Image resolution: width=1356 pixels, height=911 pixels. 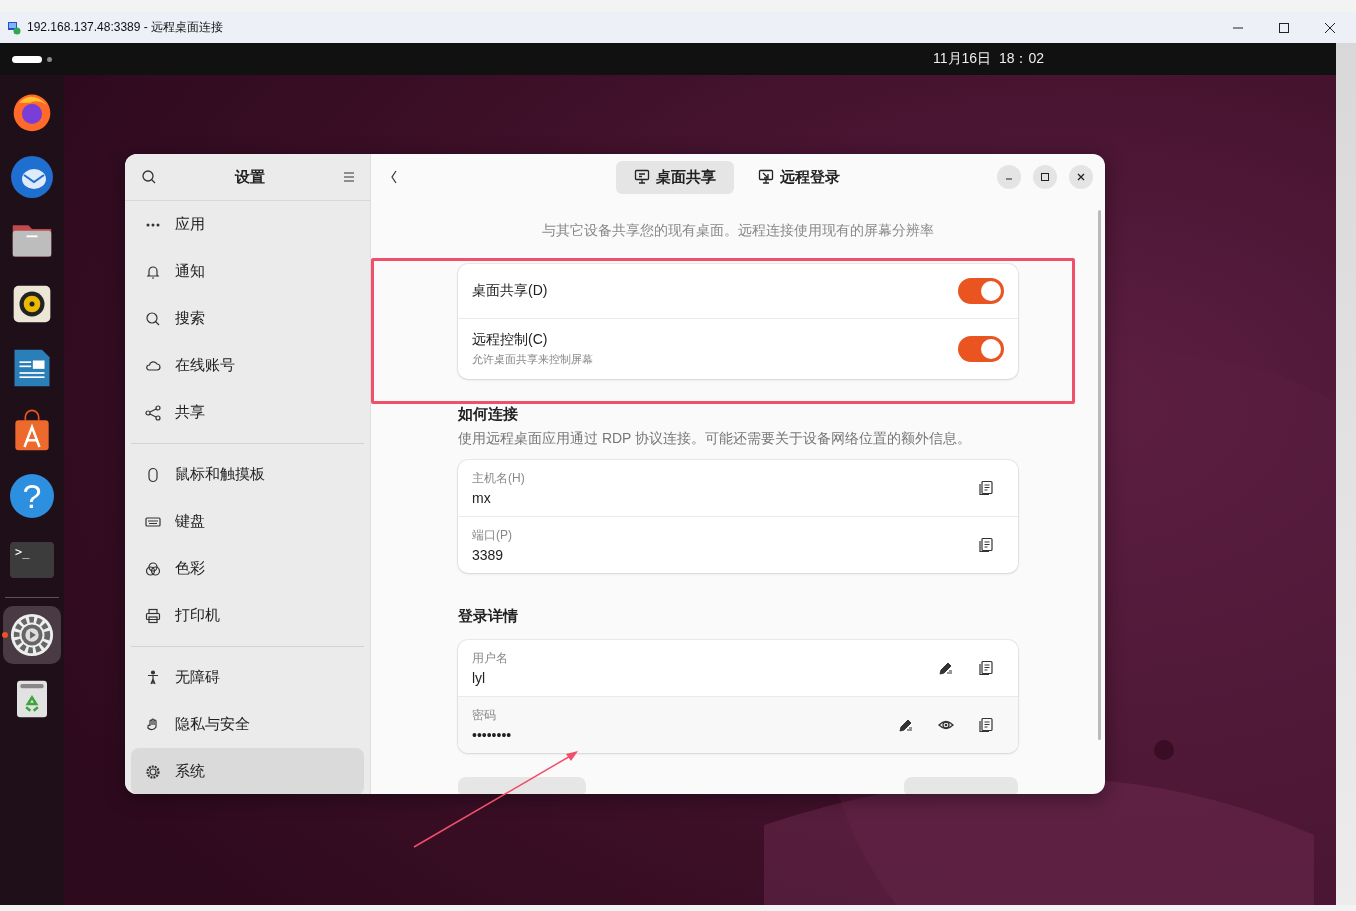 What do you see at coordinates (247, 724) in the screenshot?
I see `sidebar-item: 隐私与安全` at bounding box center [247, 724].